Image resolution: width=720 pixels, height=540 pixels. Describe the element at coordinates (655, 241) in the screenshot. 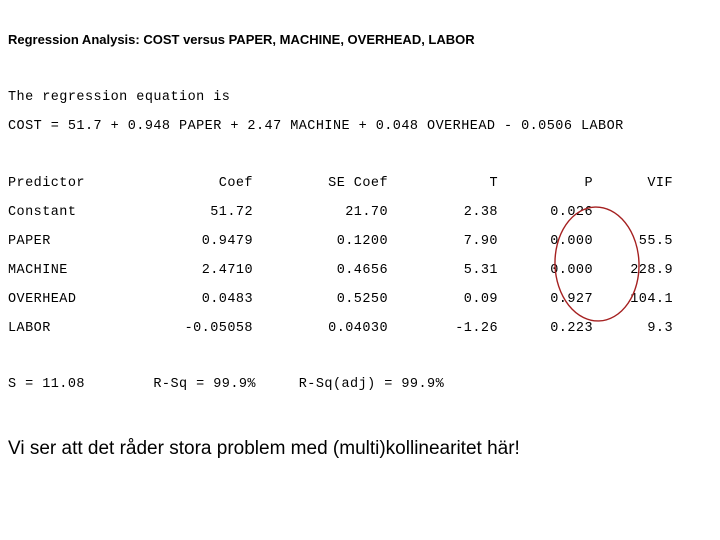

I see `cell-vif: 55.5` at that location.